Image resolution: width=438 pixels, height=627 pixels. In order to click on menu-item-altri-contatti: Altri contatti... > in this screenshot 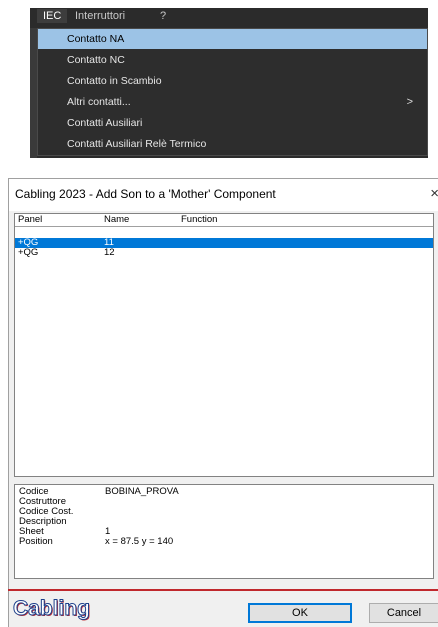, I will do `click(232, 102)`.